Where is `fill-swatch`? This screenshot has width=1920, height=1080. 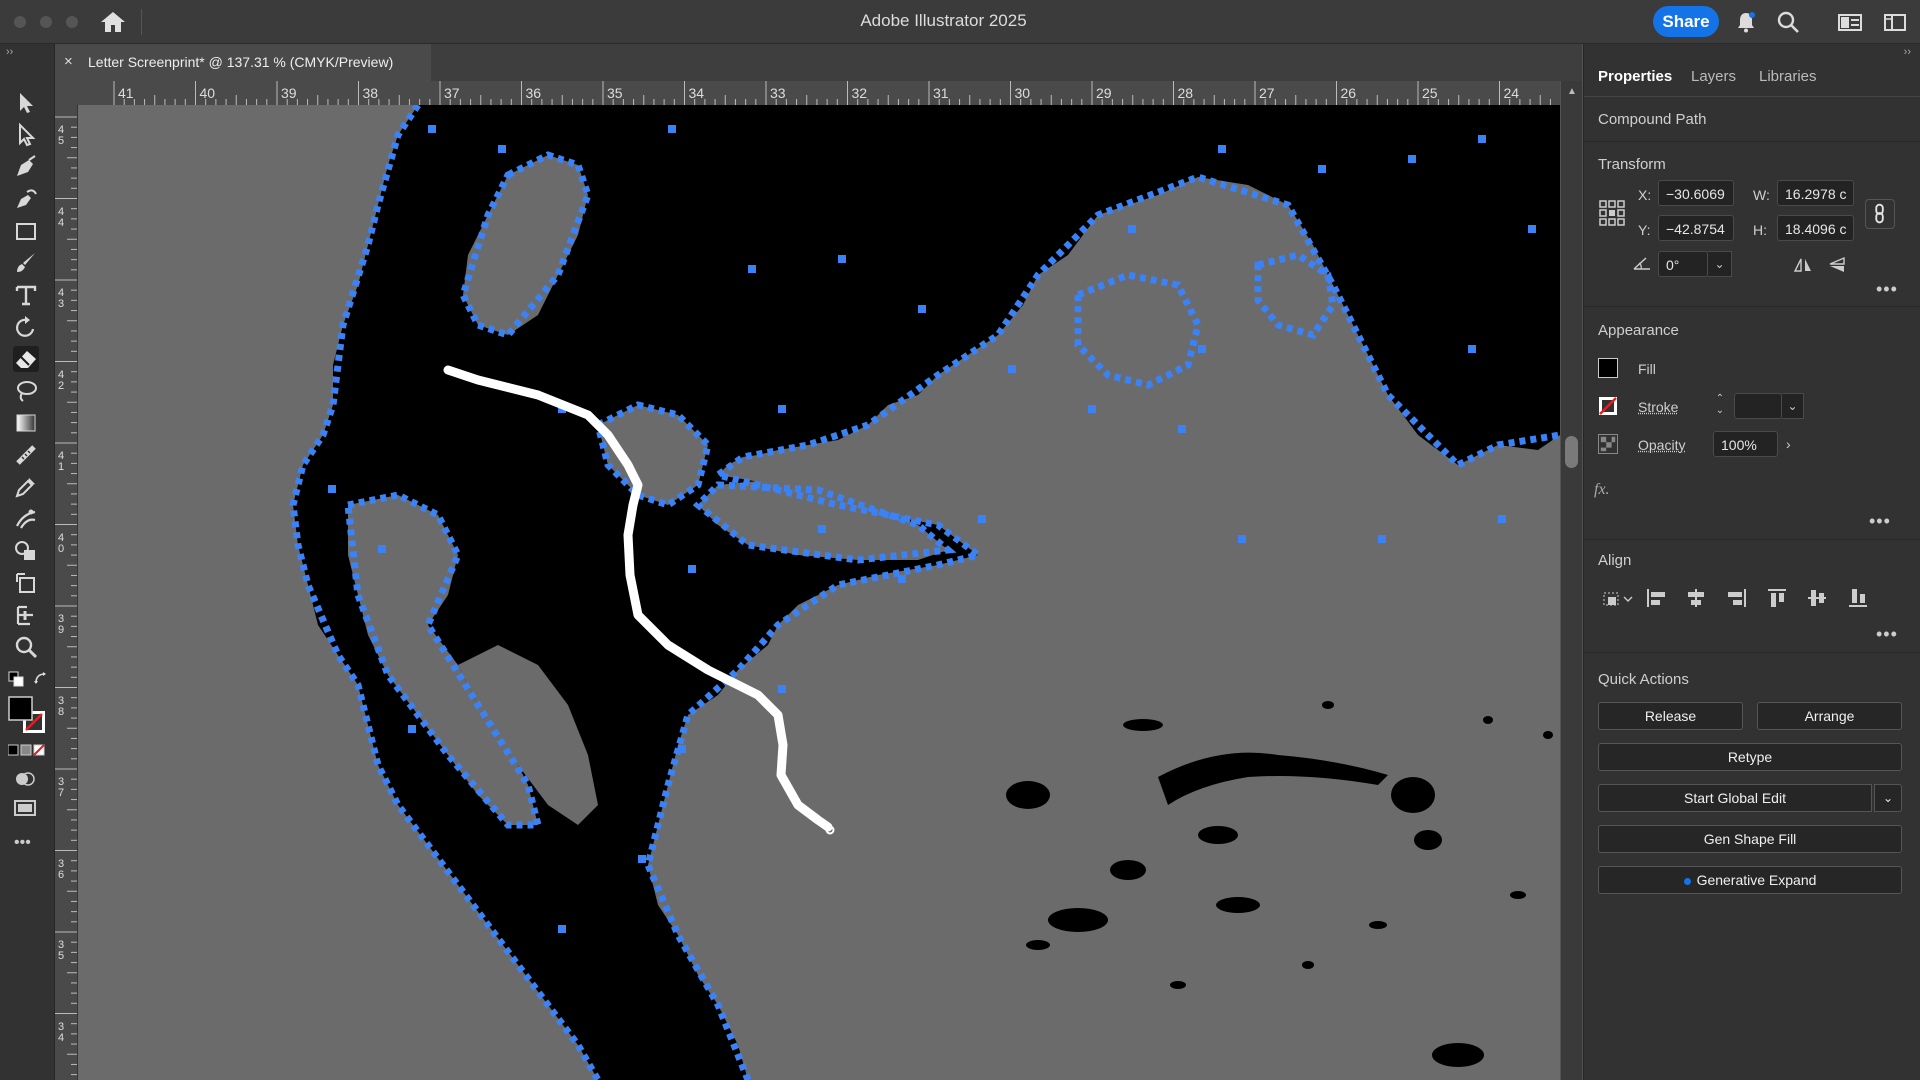
fill-swatch is located at coordinates (1608, 368).